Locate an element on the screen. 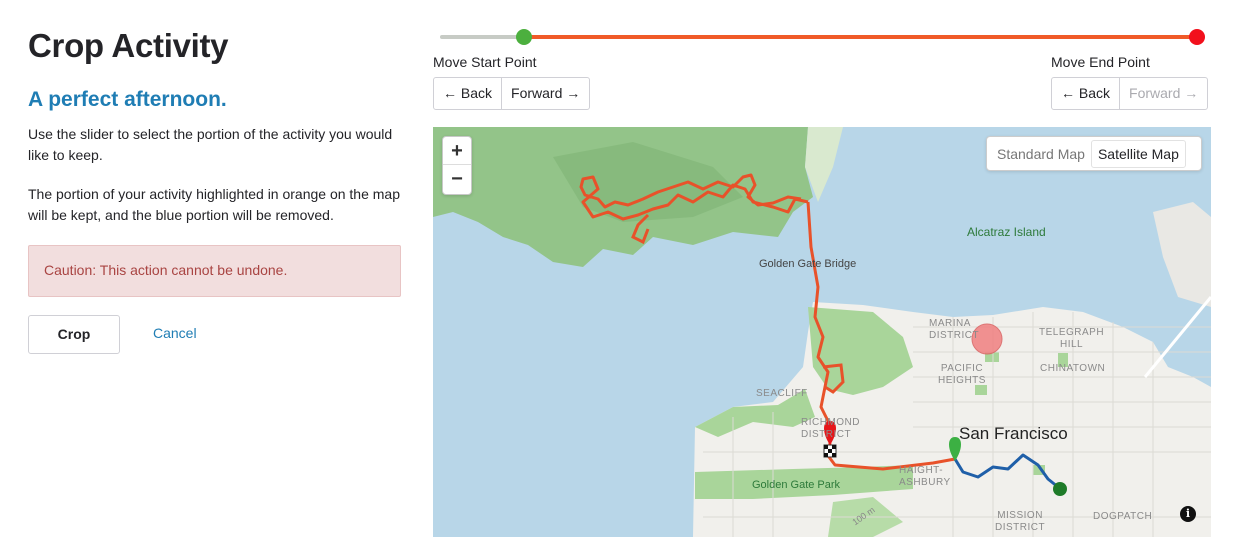  treasure-island is located at coordinates (1182, 254).